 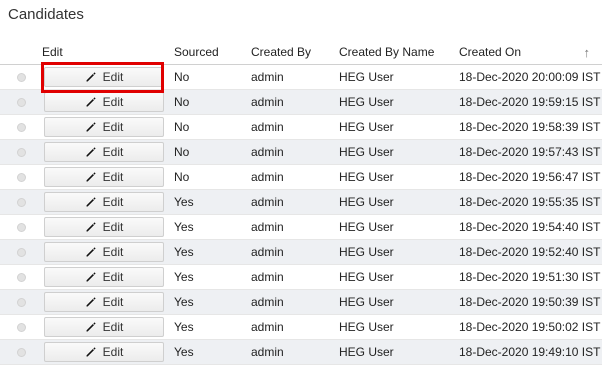 I want to click on created-on-cell: 18-Dec-2020 19:56:47 IST, so click(x=530, y=177).